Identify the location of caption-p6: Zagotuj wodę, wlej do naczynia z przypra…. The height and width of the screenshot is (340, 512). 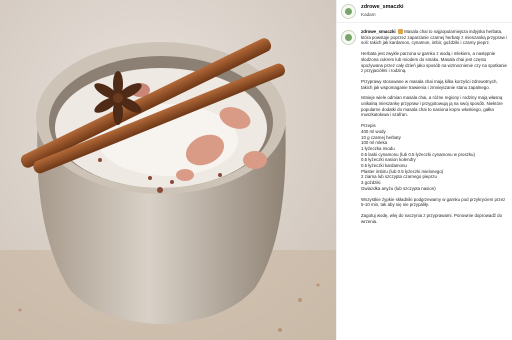
(432, 218).